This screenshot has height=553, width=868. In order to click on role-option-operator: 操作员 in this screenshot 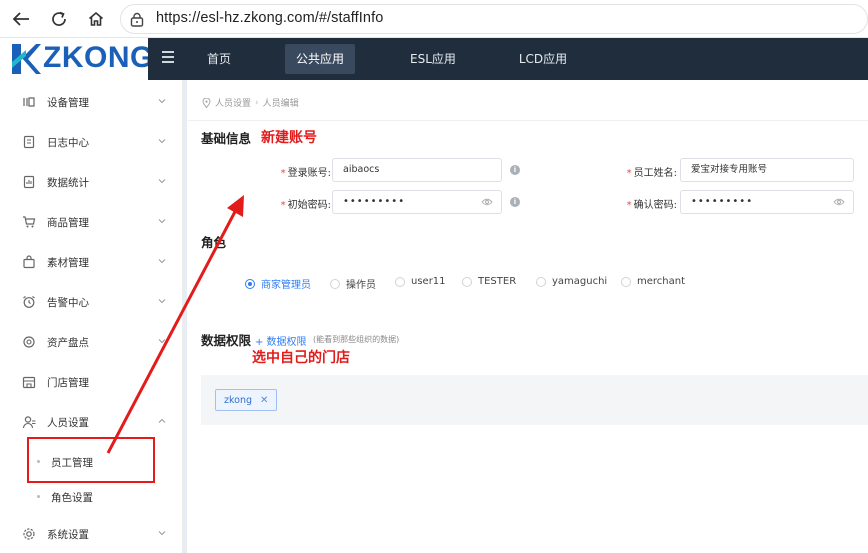, I will do `click(353, 283)`.